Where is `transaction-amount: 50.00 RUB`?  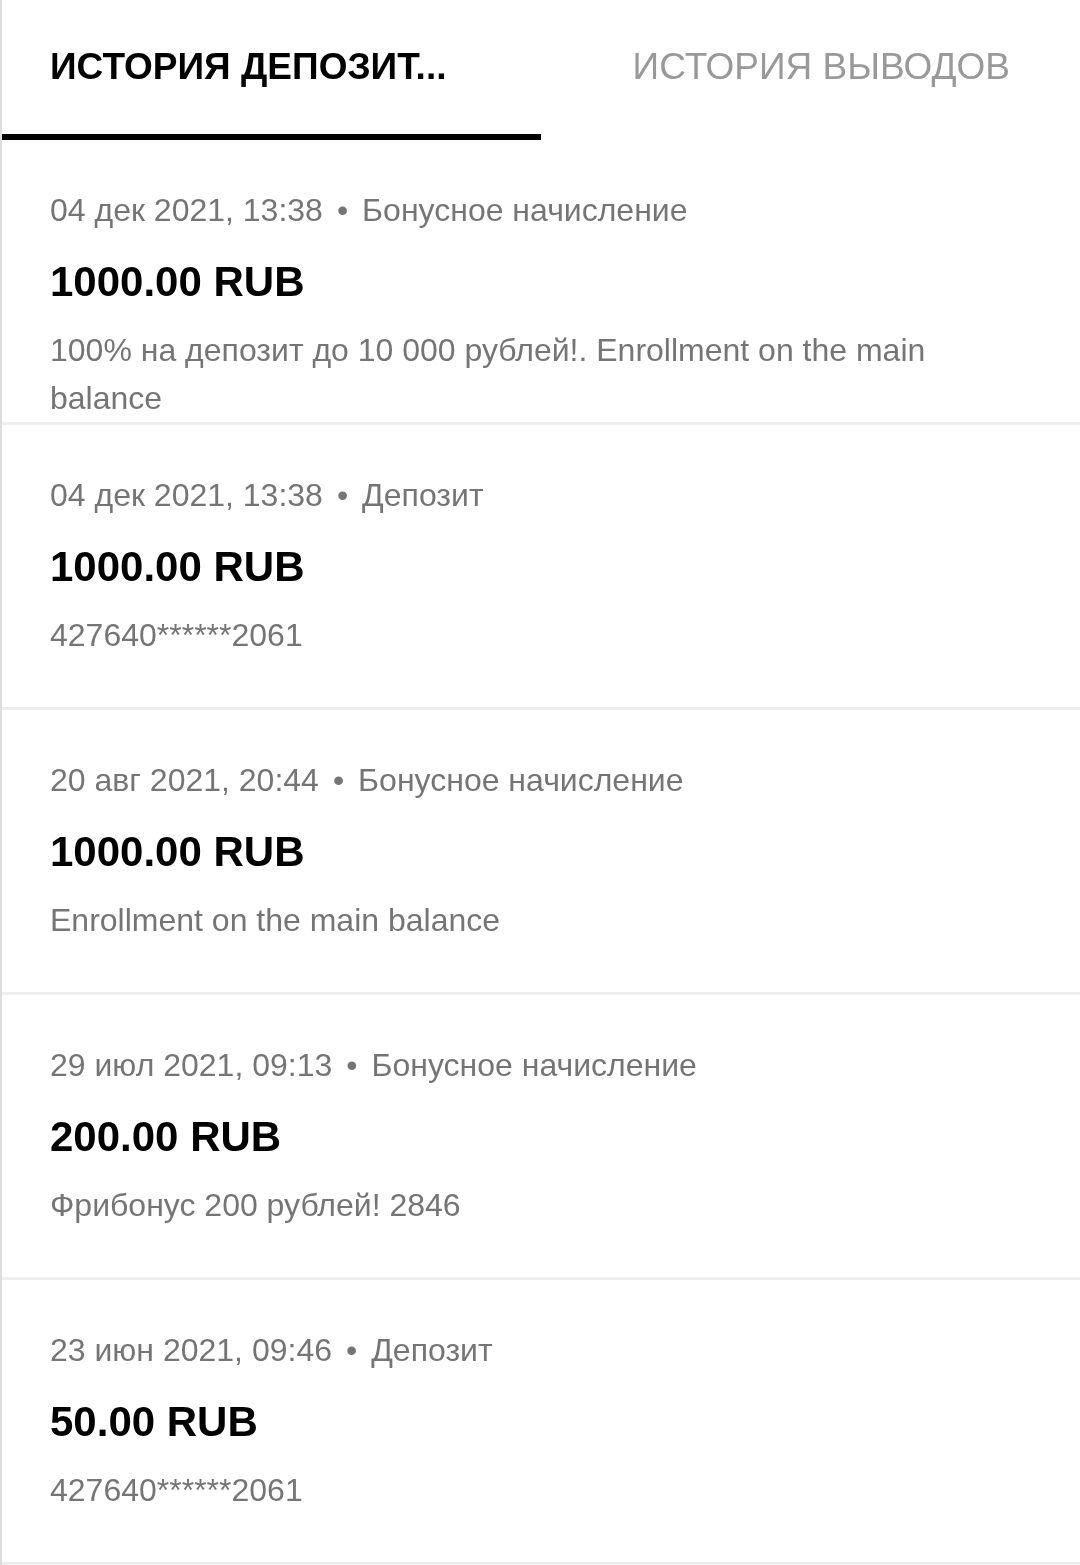
transaction-amount: 50.00 RUB is located at coordinates (154, 1422).